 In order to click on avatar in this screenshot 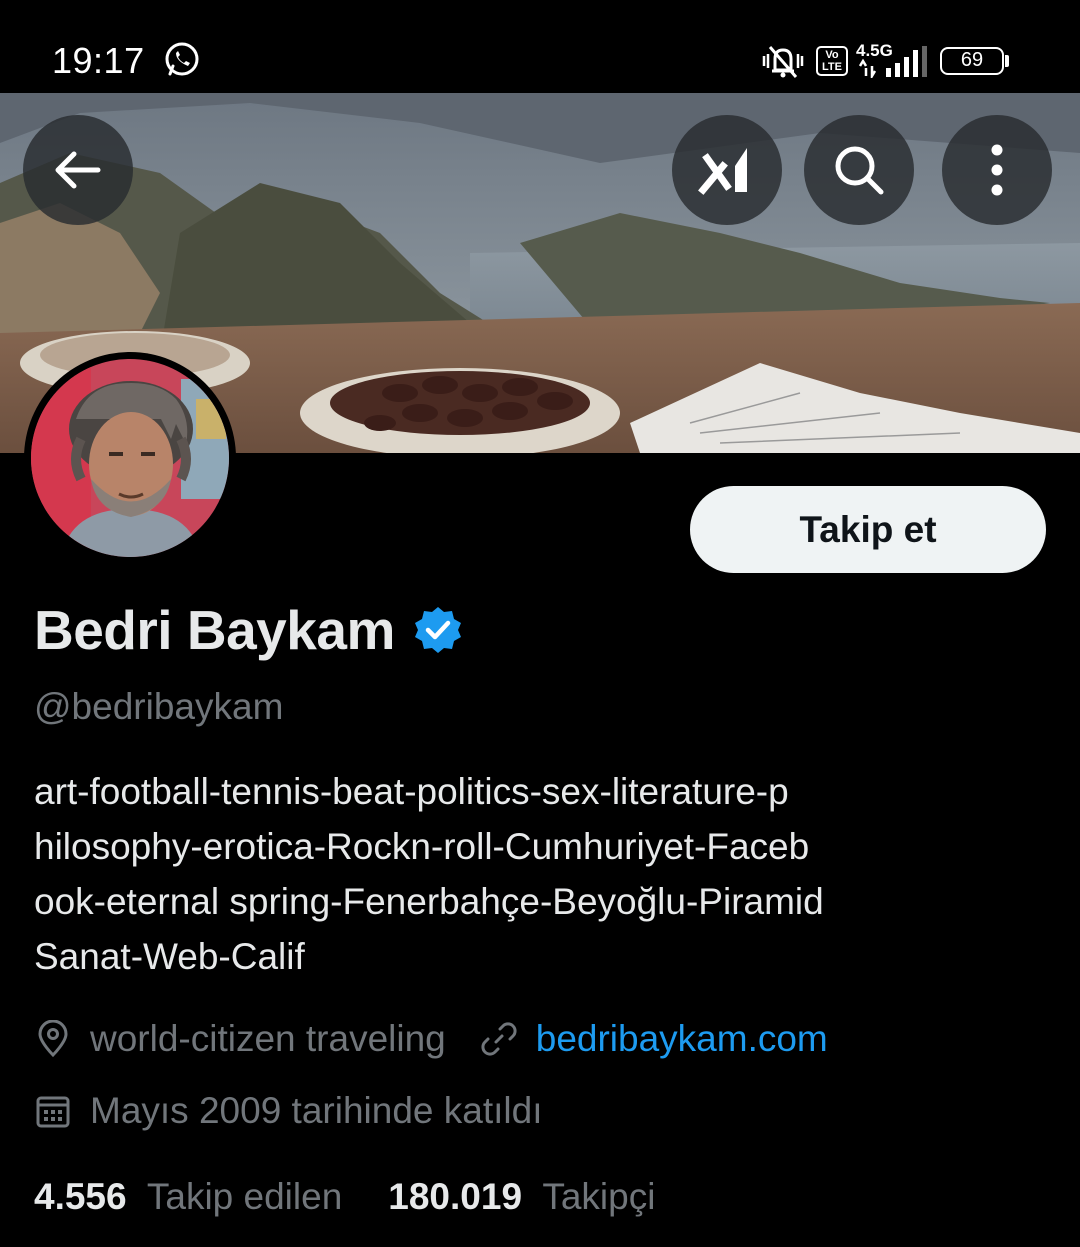, I will do `click(130, 458)`.